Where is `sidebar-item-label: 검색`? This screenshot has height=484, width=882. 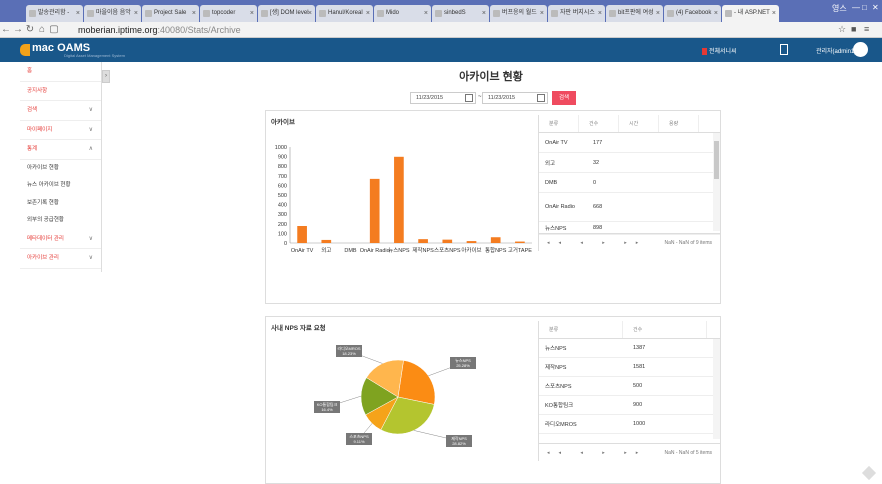 sidebar-item-label: 검색 is located at coordinates (32, 110).